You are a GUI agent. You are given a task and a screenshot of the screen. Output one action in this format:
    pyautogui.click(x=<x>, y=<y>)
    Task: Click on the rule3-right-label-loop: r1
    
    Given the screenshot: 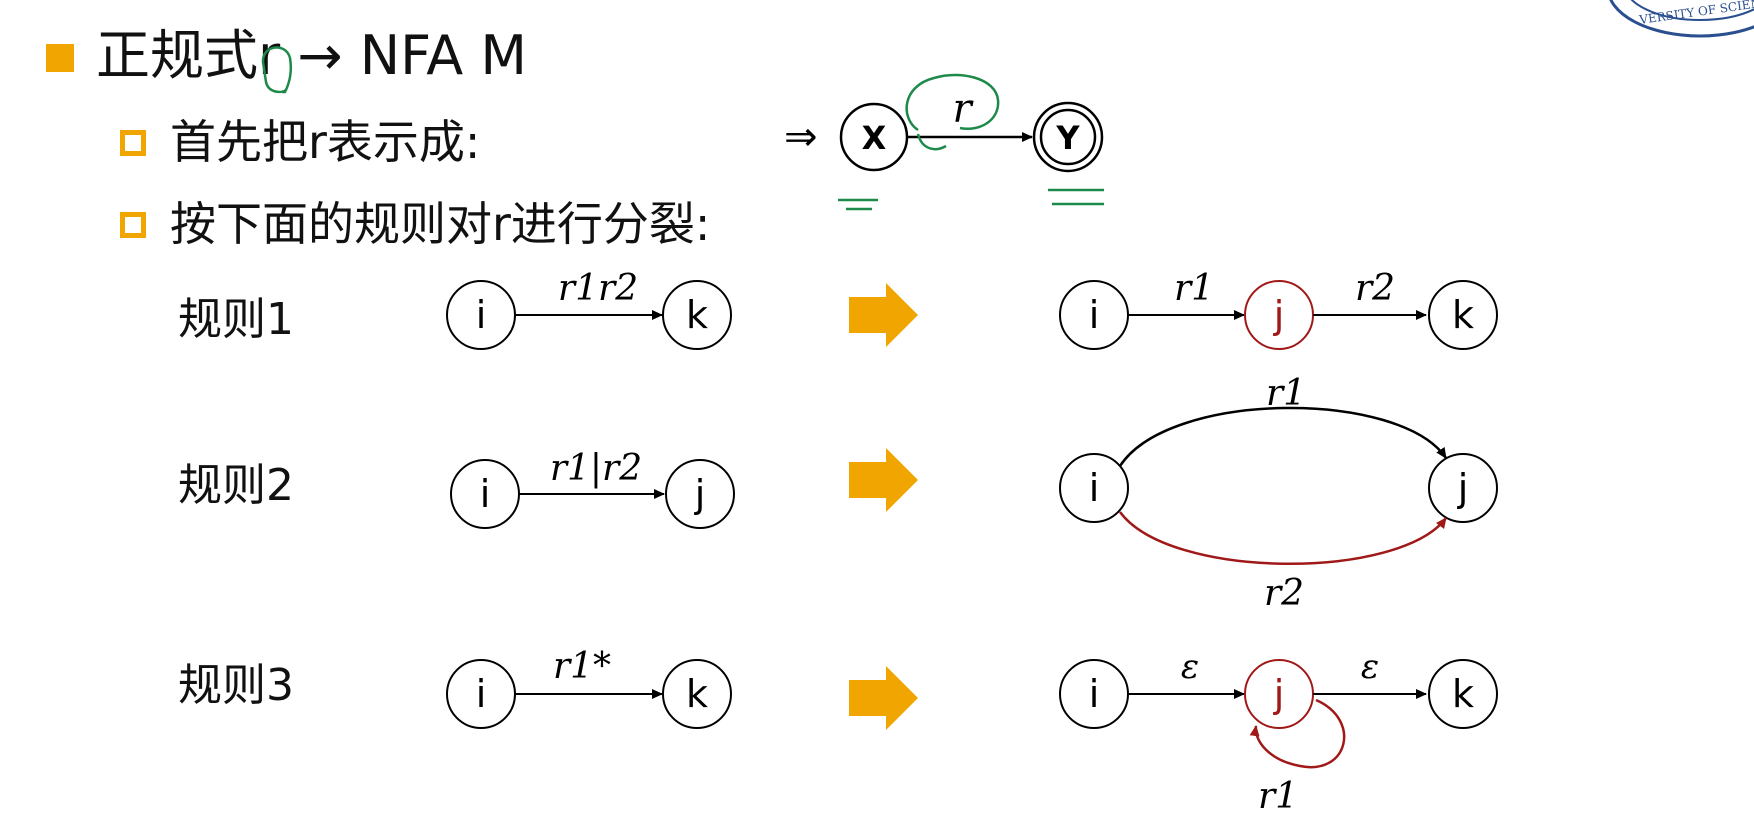 What is the action you would take?
    pyautogui.click(x=1278, y=796)
    